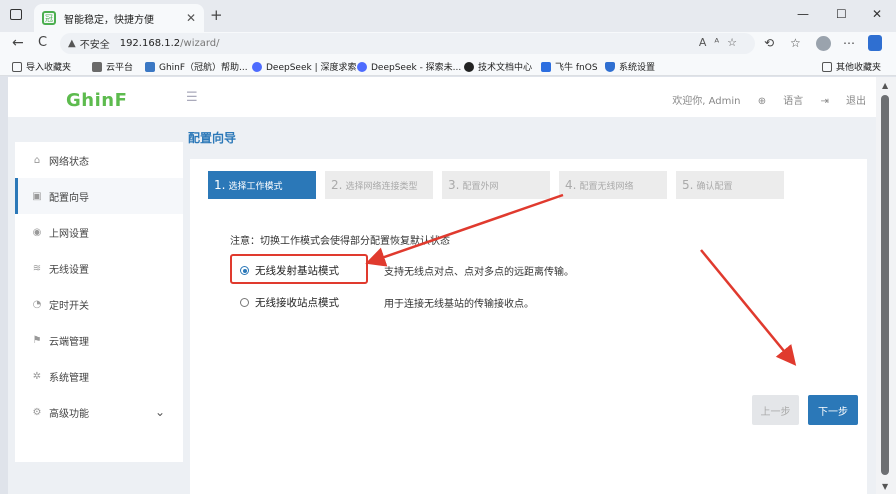 This screenshot has width=896, height=494. What do you see at coordinates (823, 43) in the screenshot?
I see `profile-avatar` at bounding box center [823, 43].